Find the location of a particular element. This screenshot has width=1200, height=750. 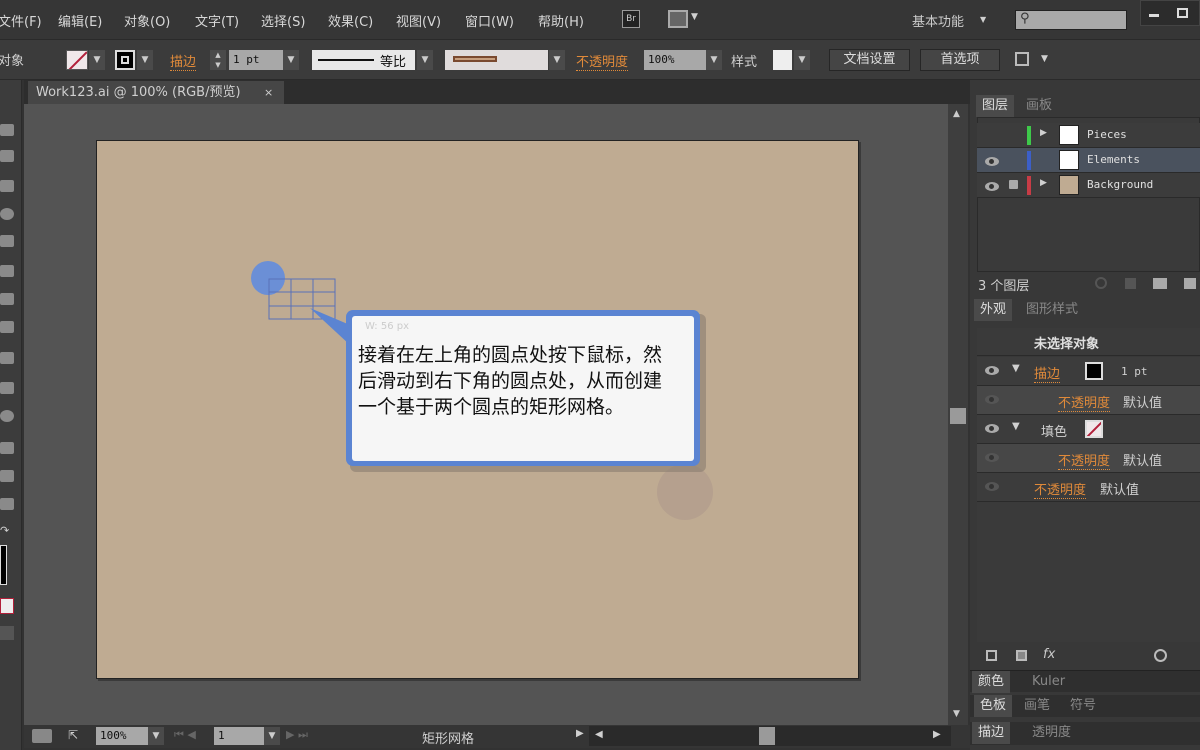

fill-none-swatch is located at coordinates (1094, 429).